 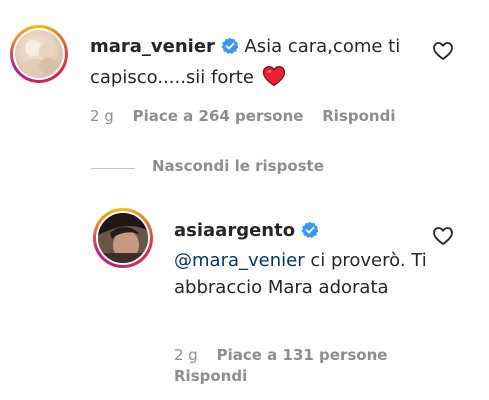 I want to click on comment-meta: 2 g Piace a 264 persone Rispondi, so click(x=242, y=116).